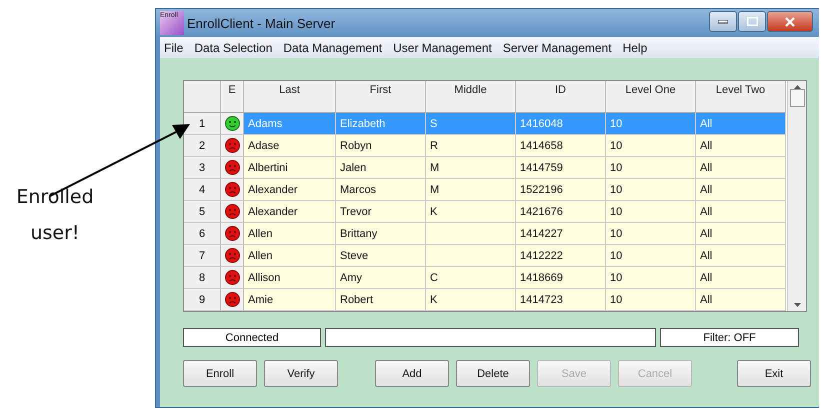  Describe the element at coordinates (202, 146) in the screenshot. I see `row-number: 2` at that location.